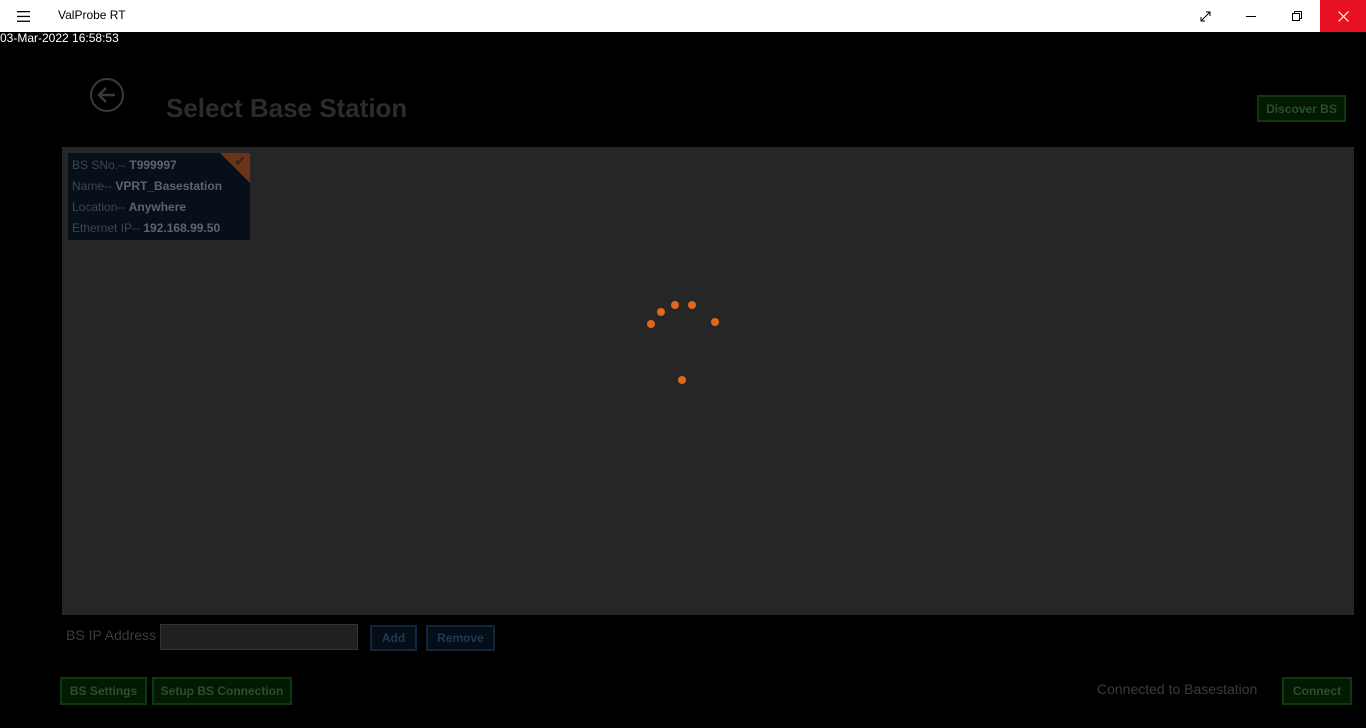 The image size is (1366, 728). I want to click on connect-button: Connect, so click(1317, 691).